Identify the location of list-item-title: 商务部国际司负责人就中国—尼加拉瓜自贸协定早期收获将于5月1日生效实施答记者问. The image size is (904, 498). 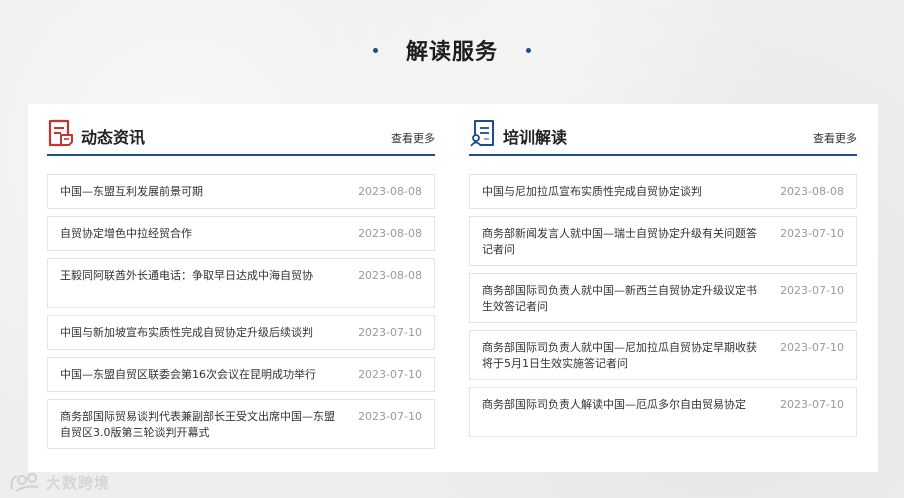
(619, 355).